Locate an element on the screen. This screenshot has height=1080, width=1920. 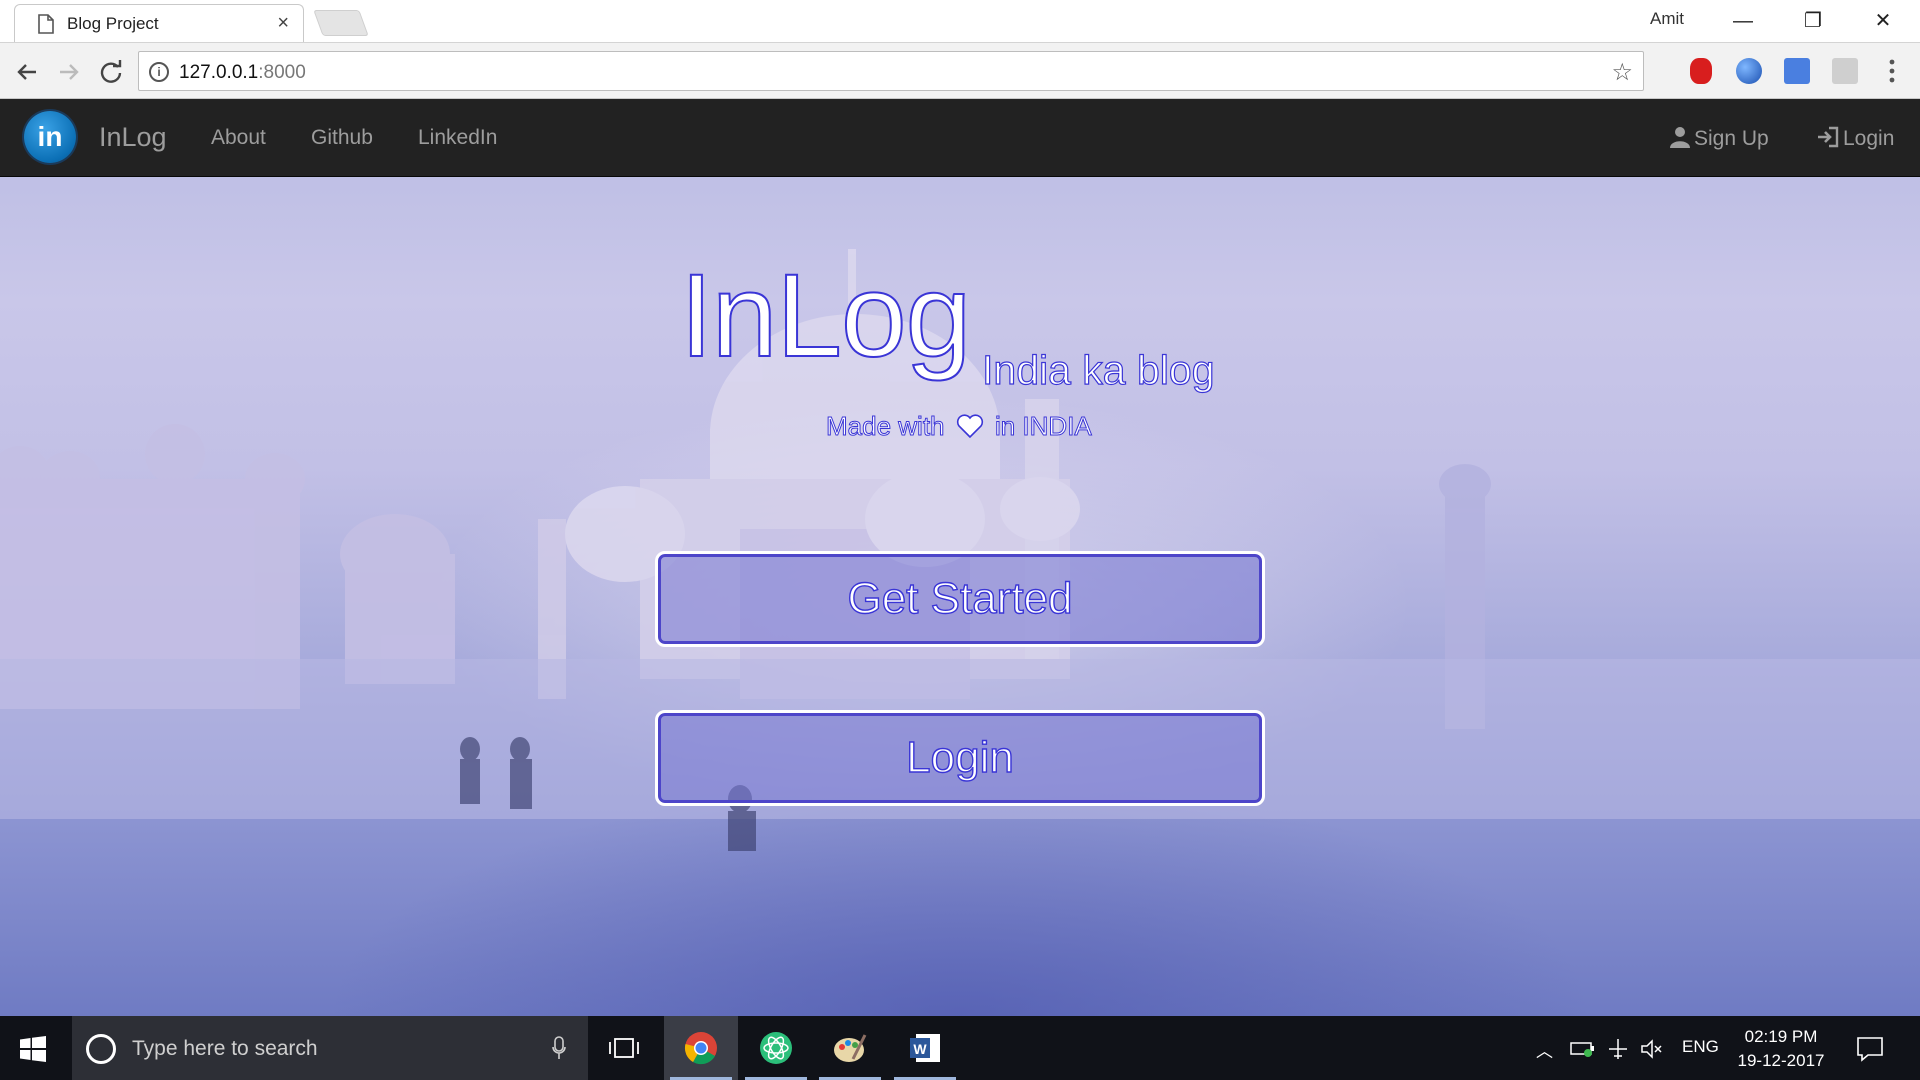
heart-icon is located at coordinates (969, 426).